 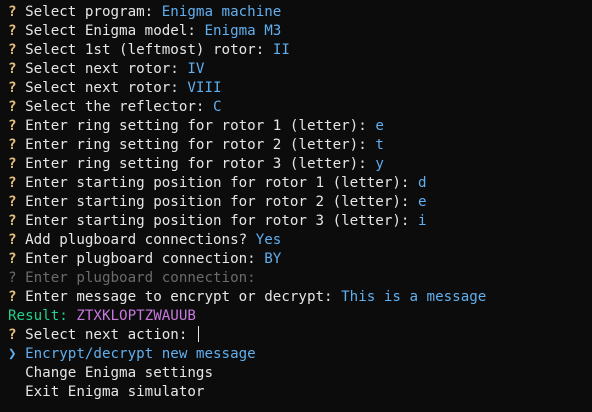 I want to click on prompt-line-program: ? Select program: Enigma machine, so click(x=300, y=12).